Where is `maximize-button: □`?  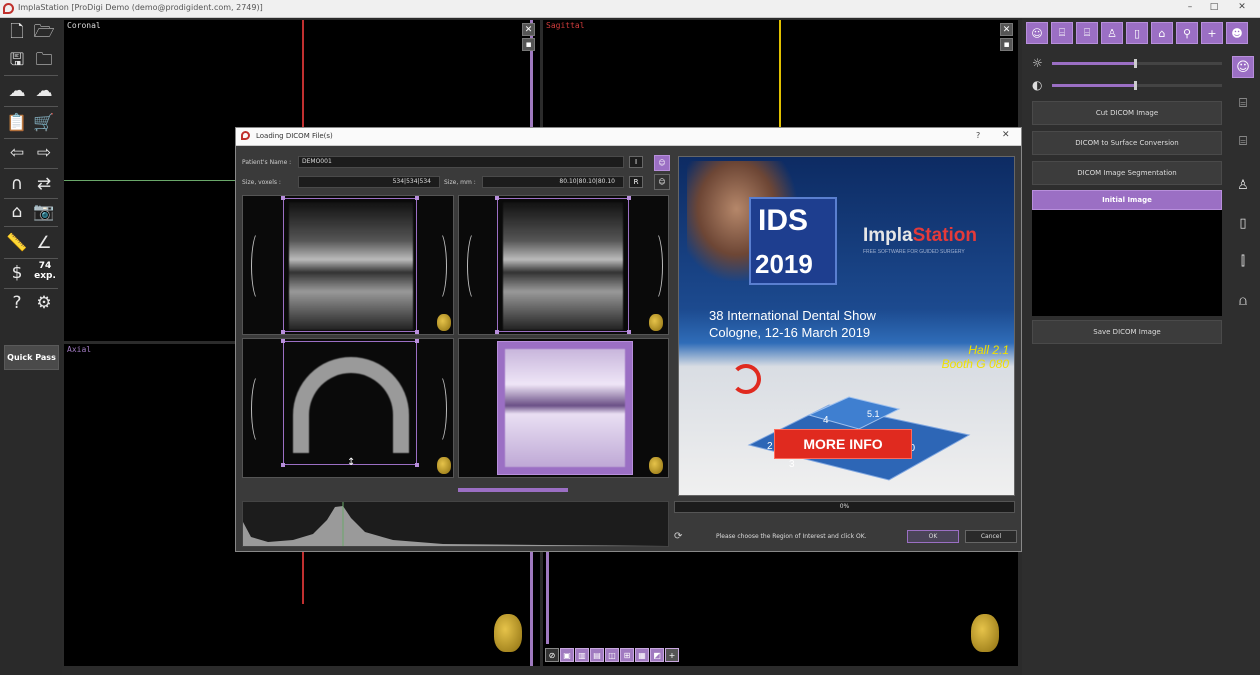 maximize-button: □ is located at coordinates (1214, 7).